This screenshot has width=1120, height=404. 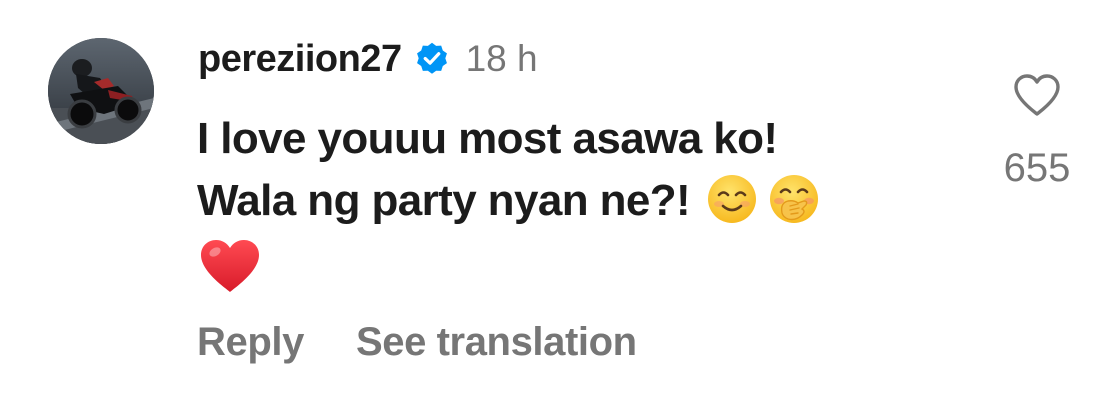 I want to click on comment-timestamp: 18 h, so click(x=501, y=58).